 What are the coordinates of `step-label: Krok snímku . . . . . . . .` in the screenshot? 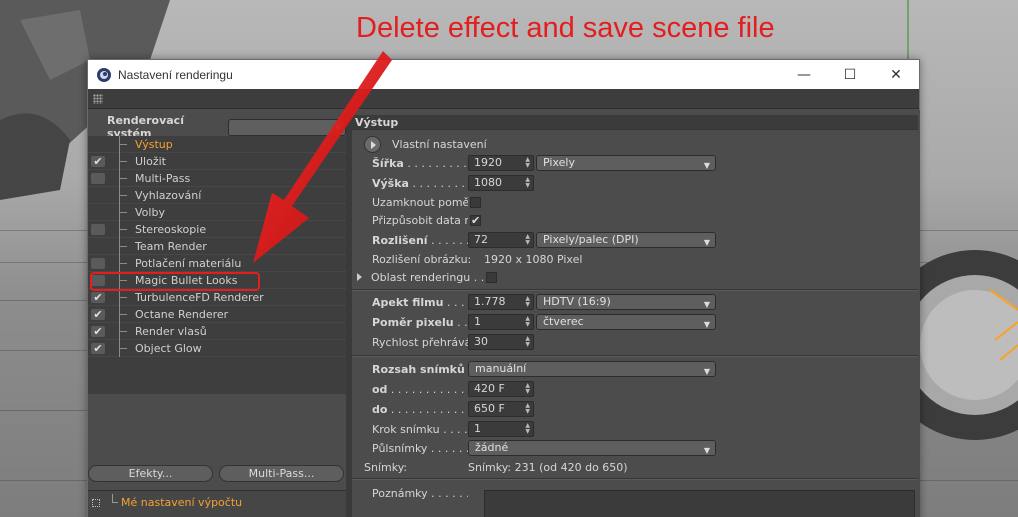 It's located at (420, 429).